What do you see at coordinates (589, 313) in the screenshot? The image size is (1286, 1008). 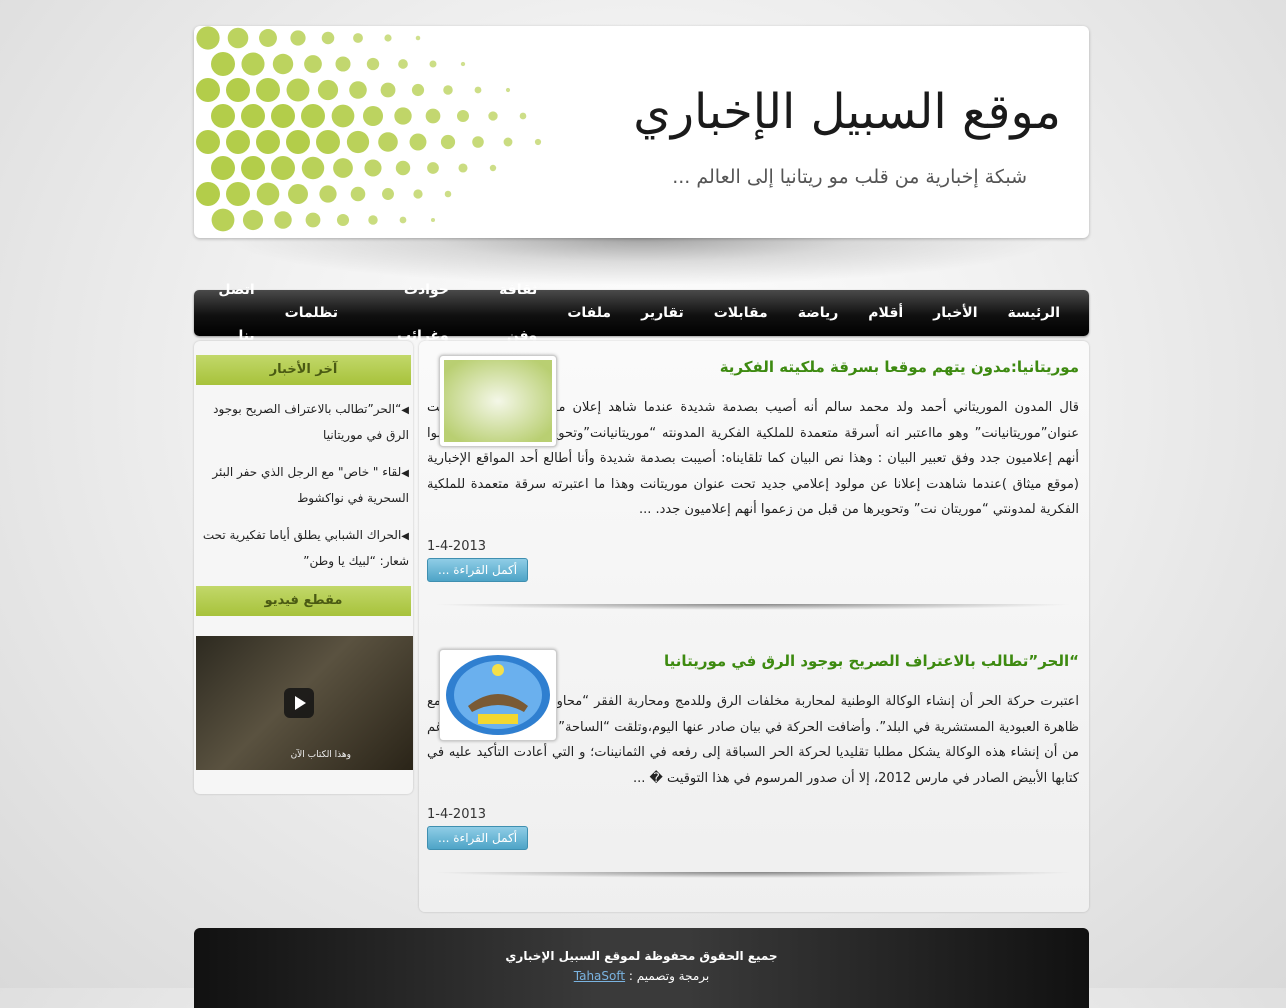 I see `nav-item-files: ملفات` at bounding box center [589, 313].